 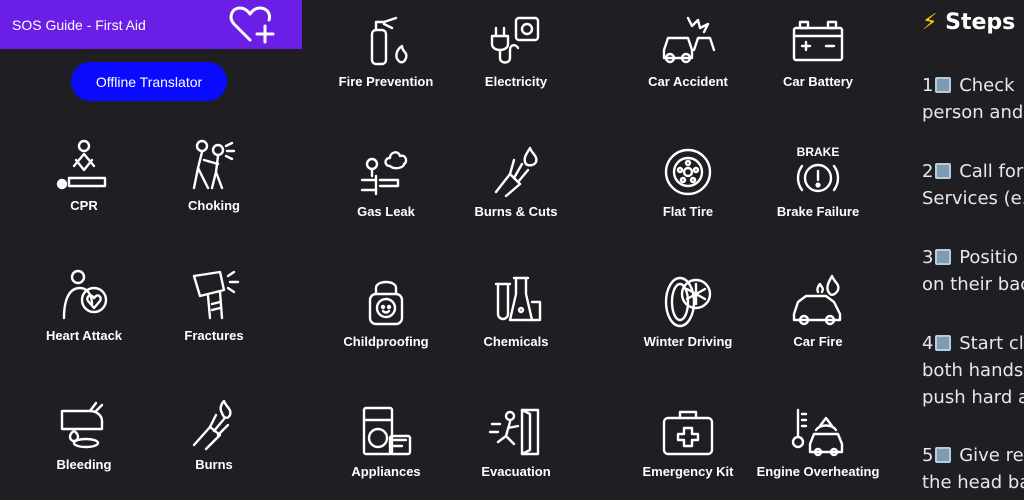 What do you see at coordinates (973, 482) in the screenshot?
I see `step-text: the head ba` at bounding box center [973, 482].